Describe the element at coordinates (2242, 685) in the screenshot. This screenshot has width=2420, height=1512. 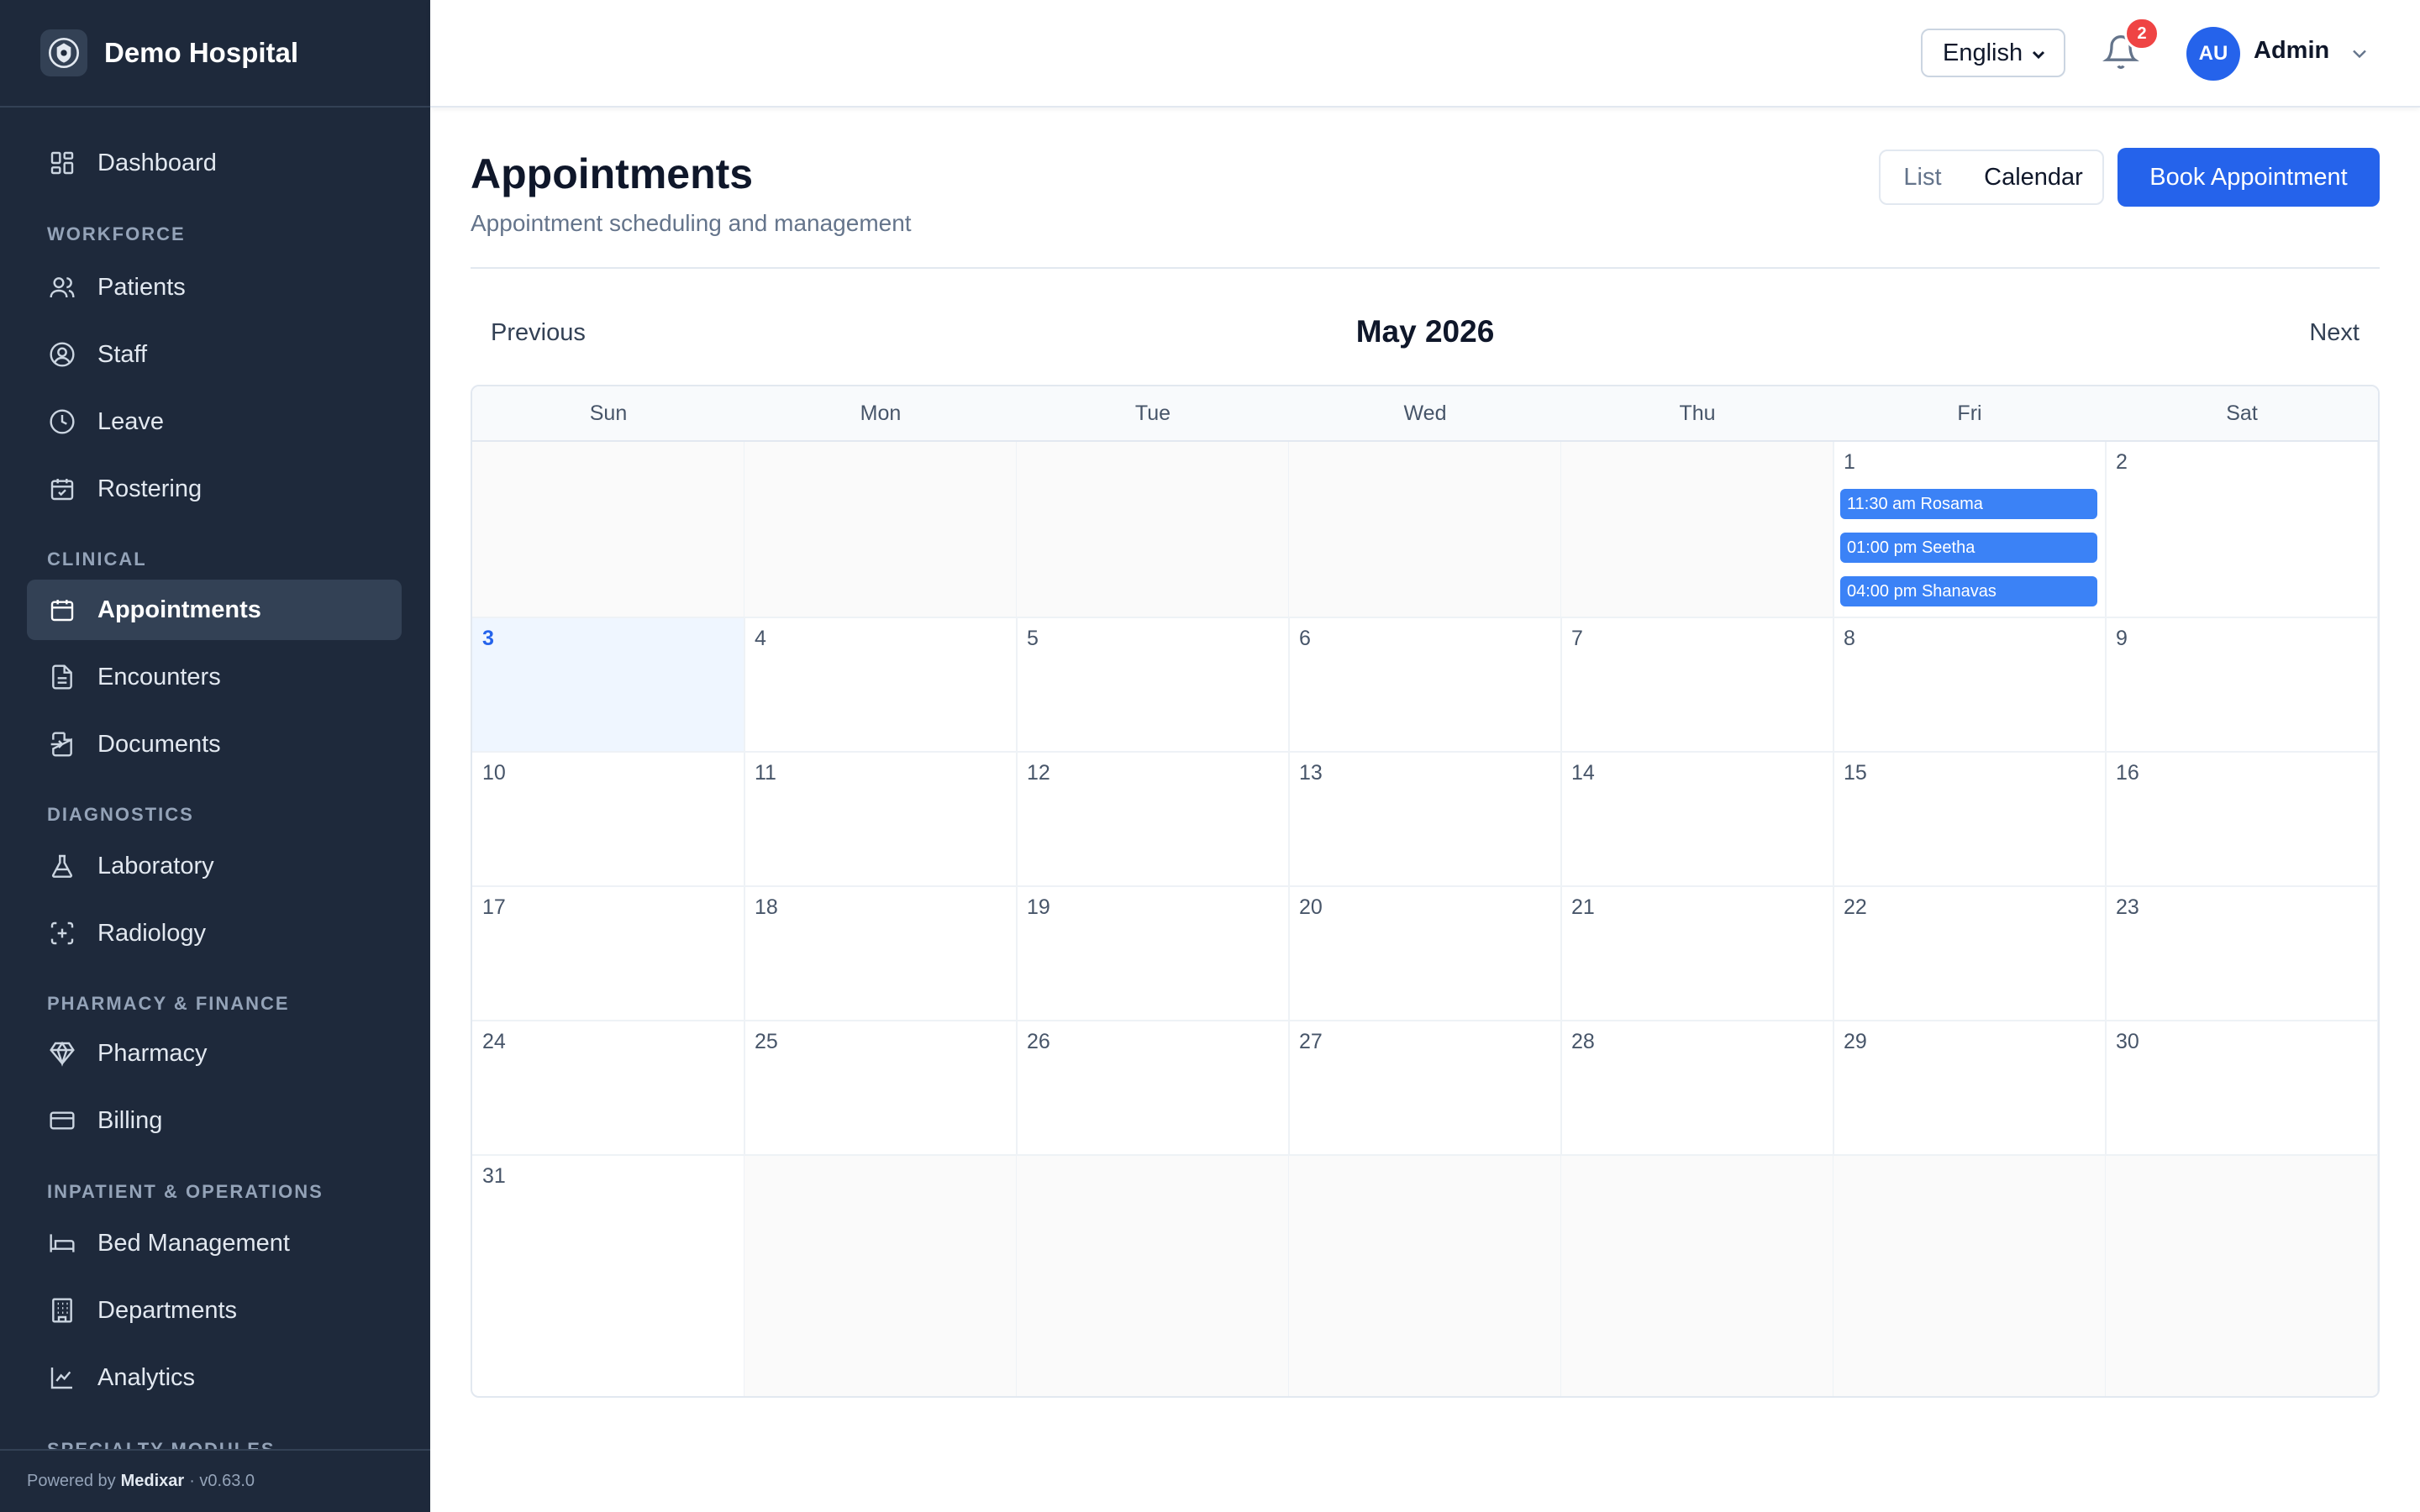
I see `calendar-day-9: 9` at that location.